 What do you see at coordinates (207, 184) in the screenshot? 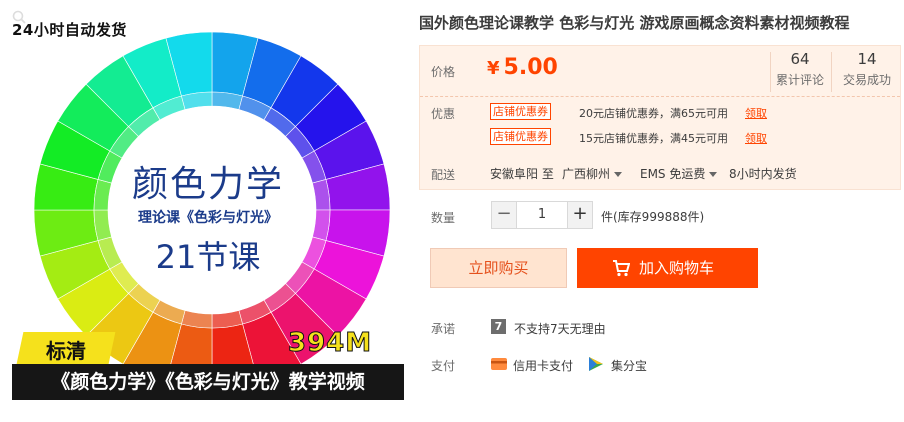
I see `image-title: 颜色力学` at bounding box center [207, 184].